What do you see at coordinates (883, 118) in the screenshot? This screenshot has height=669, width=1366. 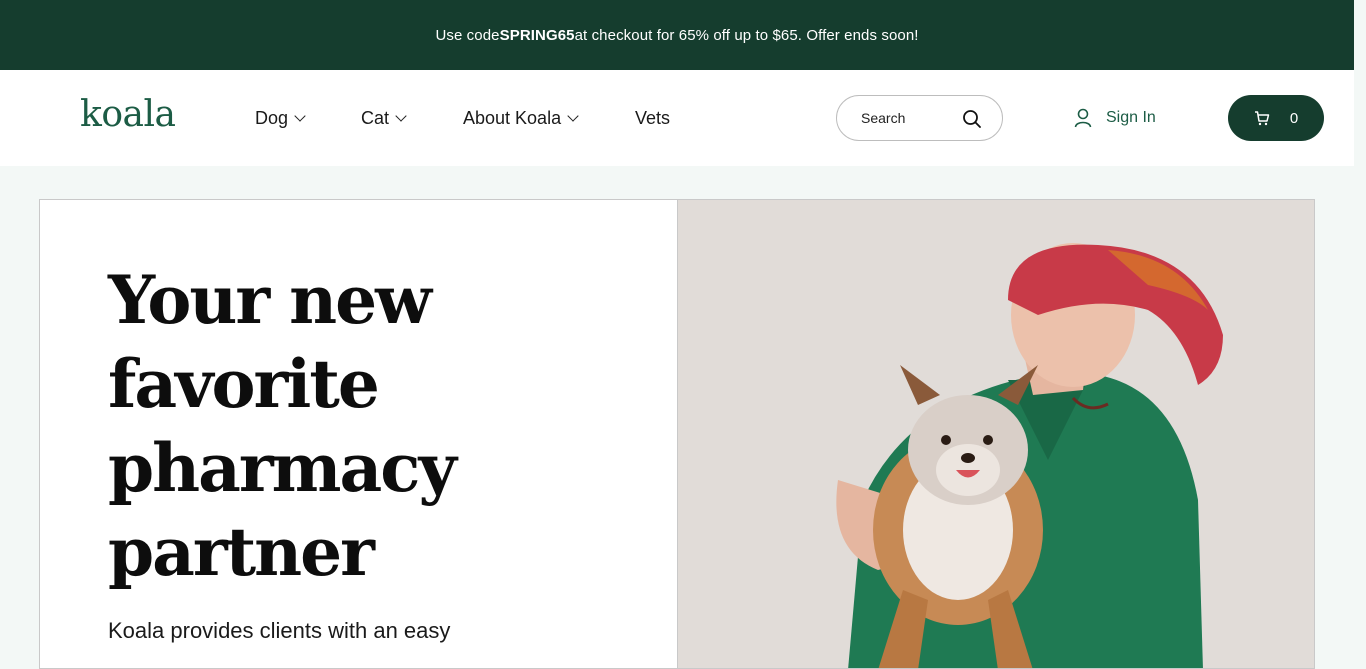 I see `search-placeholder: Search` at bounding box center [883, 118].